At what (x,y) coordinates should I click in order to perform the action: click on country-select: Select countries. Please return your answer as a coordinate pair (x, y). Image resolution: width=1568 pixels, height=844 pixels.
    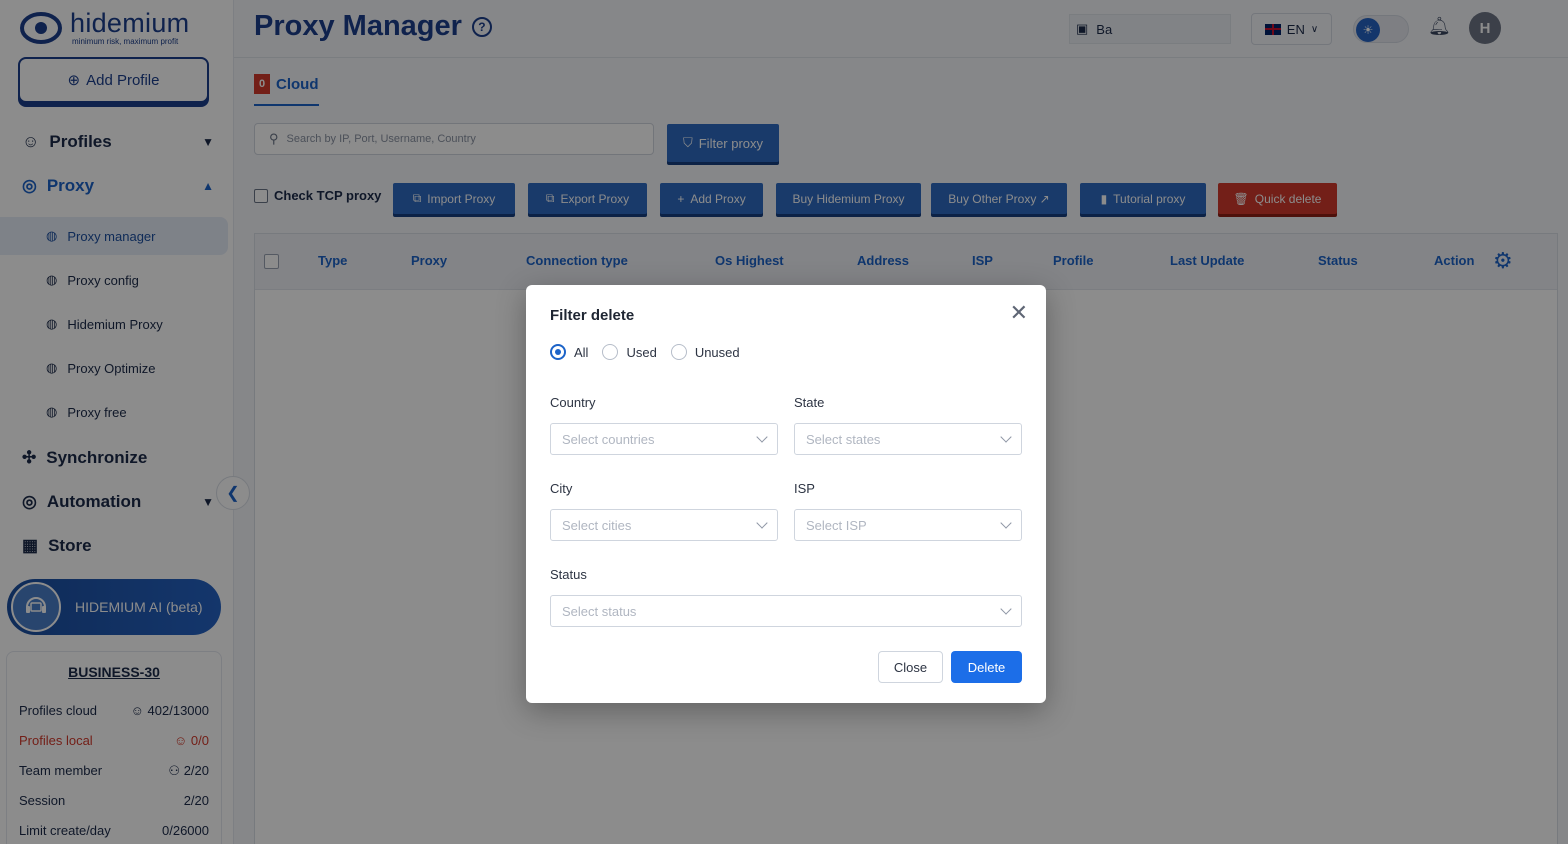
    Looking at the image, I should click on (664, 439).